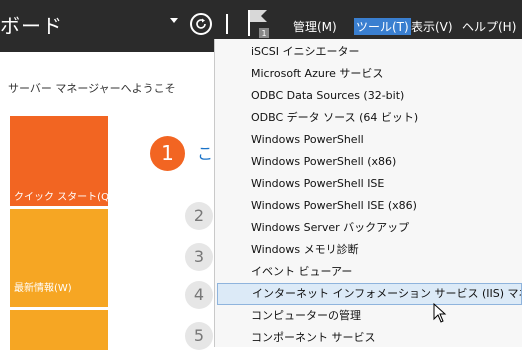  What do you see at coordinates (199, 336) in the screenshot?
I see `step-5-circle: 5` at bounding box center [199, 336].